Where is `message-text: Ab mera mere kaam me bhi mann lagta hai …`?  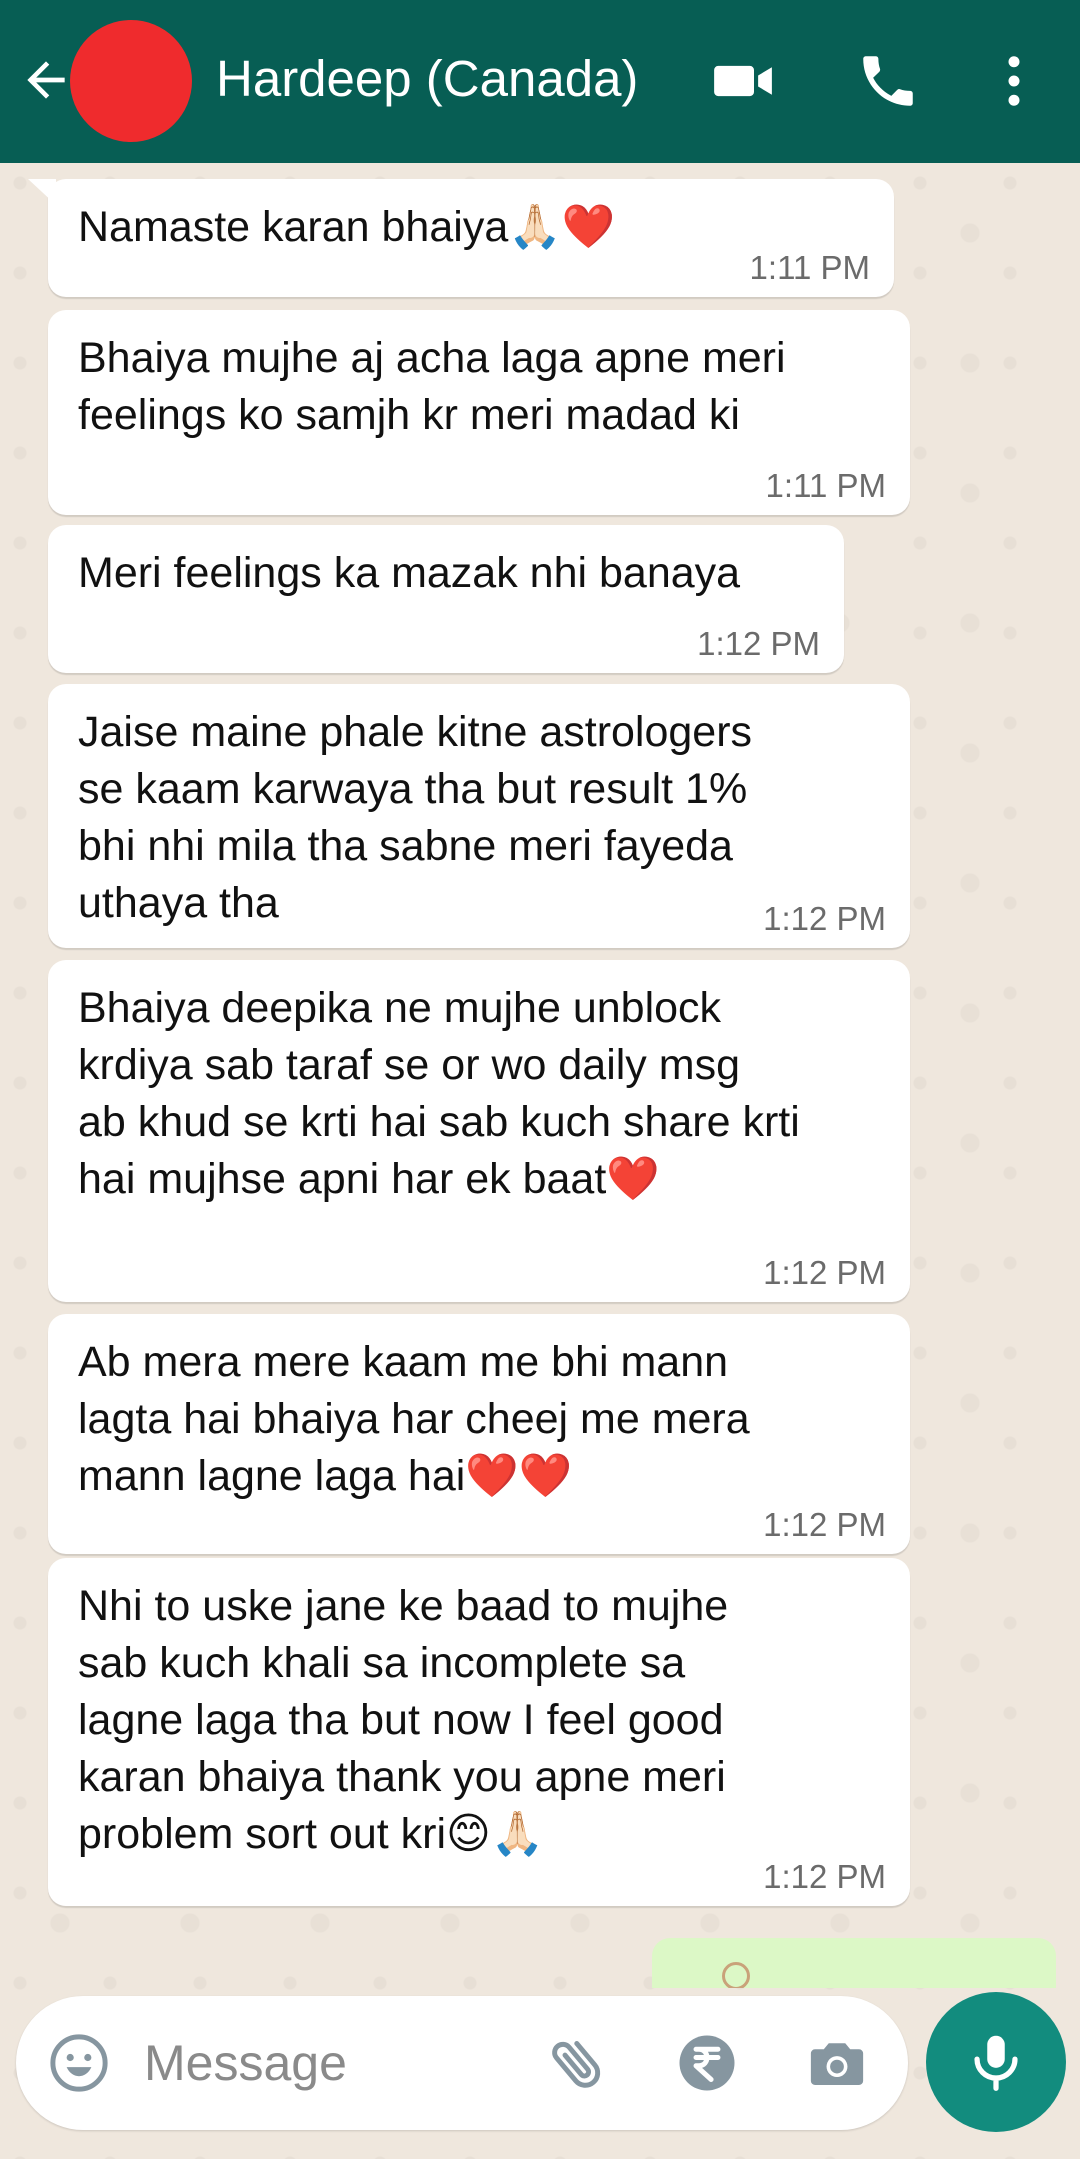
message-text: Ab mera mere kaam me bhi mann lagta hai … is located at coordinates (414, 1419).